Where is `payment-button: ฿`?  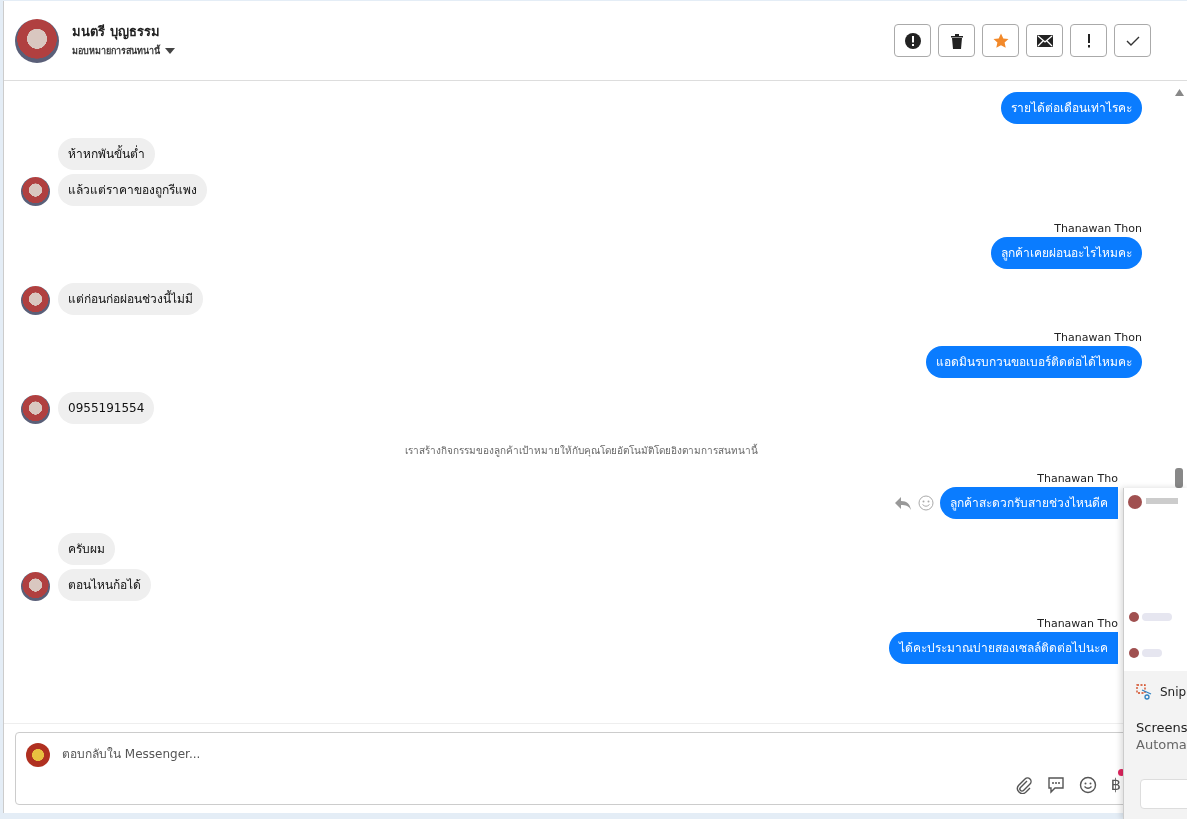 payment-button: ฿ is located at coordinates (1115, 784).